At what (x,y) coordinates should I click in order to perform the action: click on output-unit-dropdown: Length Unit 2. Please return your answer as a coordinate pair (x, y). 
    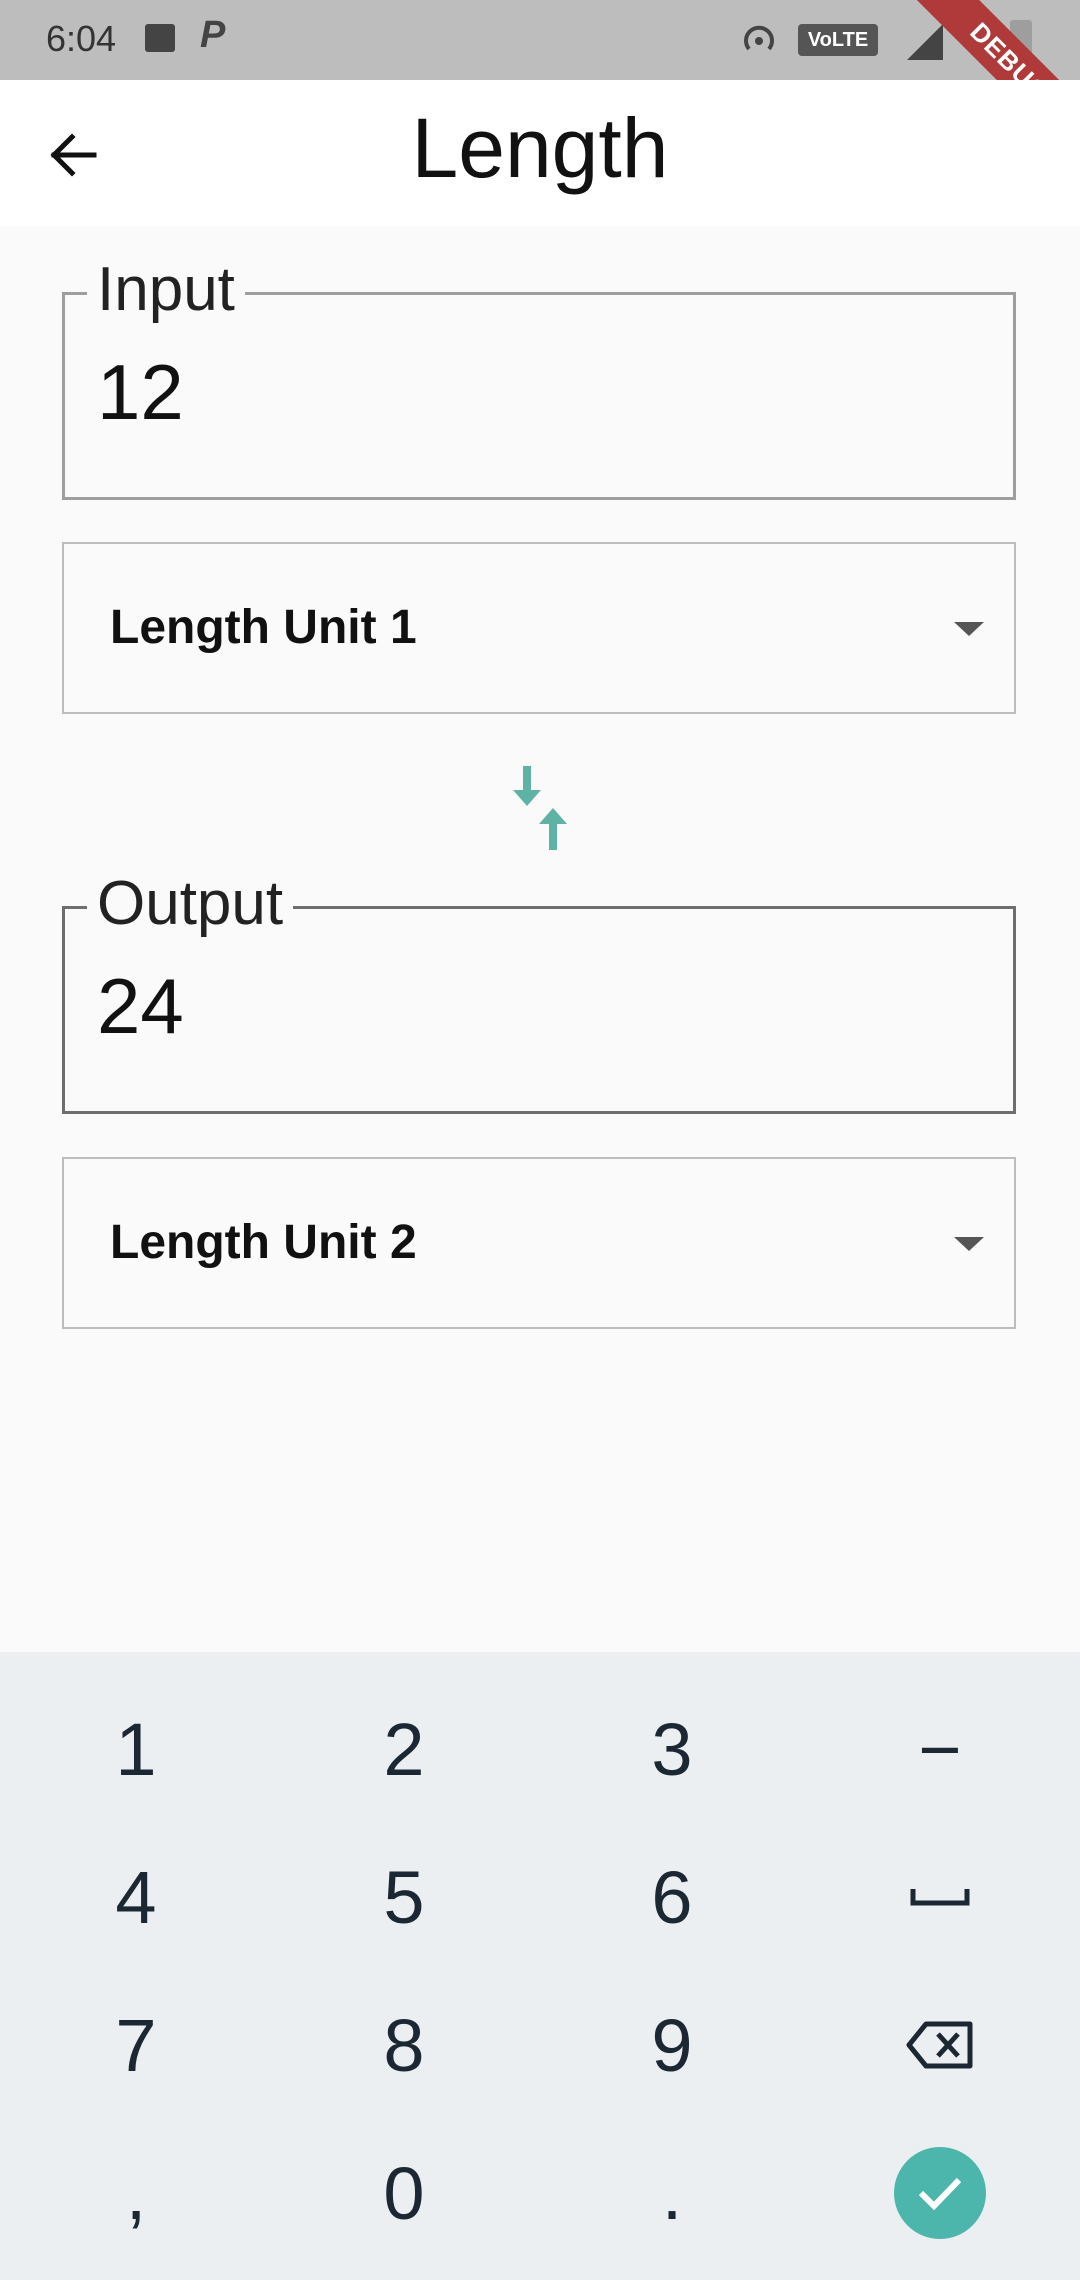
    Looking at the image, I should click on (539, 1243).